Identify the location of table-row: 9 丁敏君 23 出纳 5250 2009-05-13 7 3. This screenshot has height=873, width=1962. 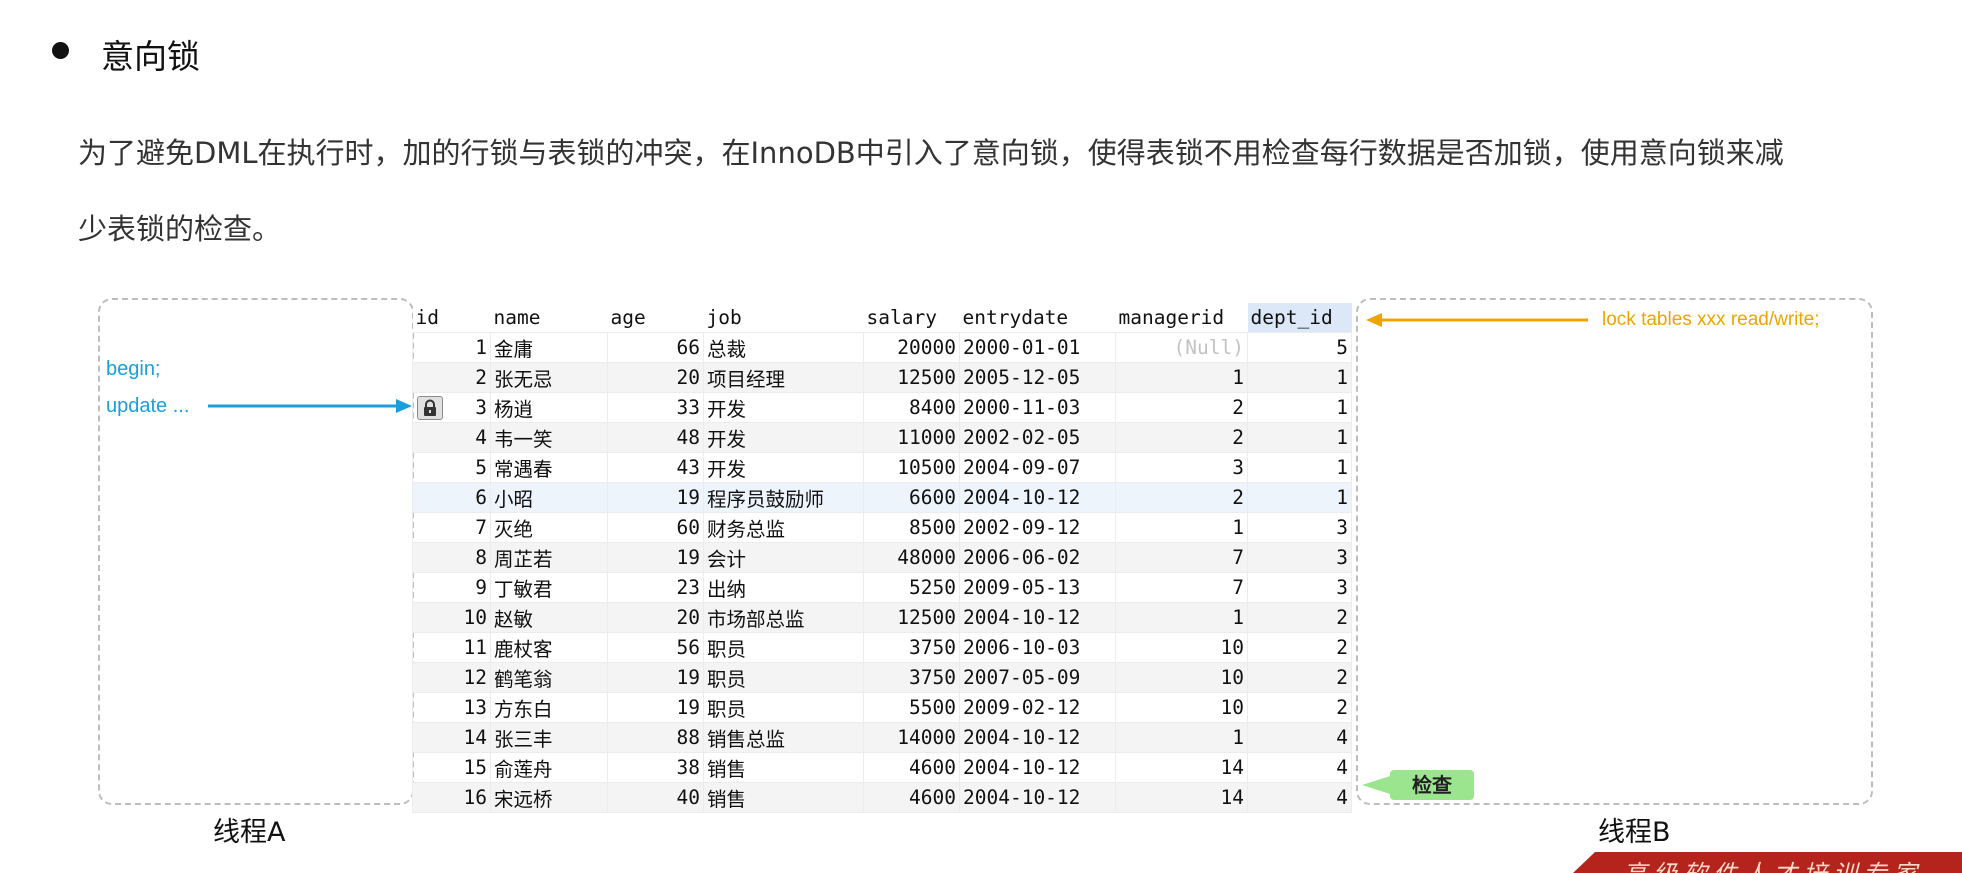
(882, 587).